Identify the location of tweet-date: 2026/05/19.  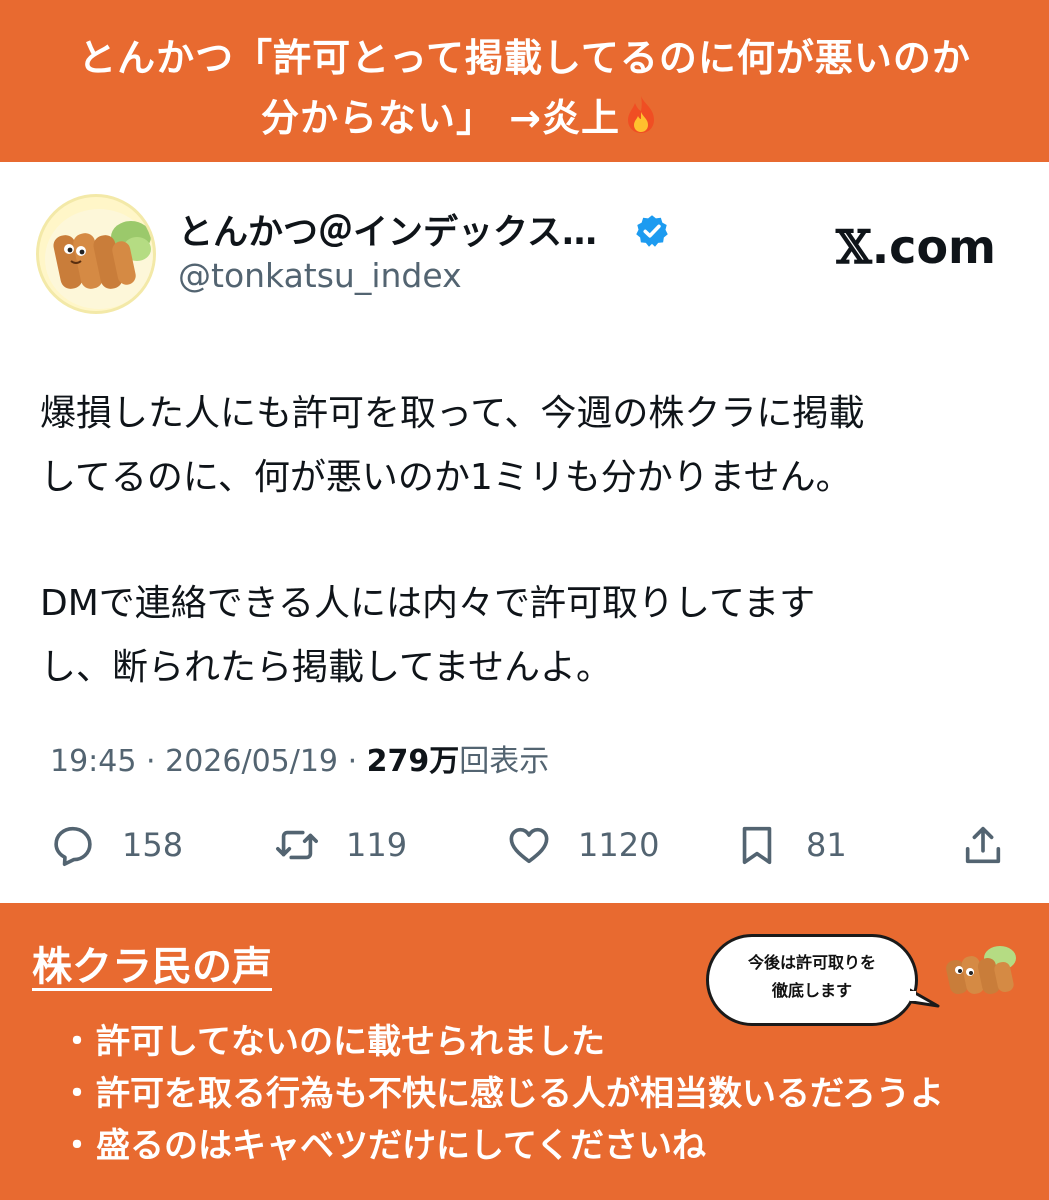
(251, 761).